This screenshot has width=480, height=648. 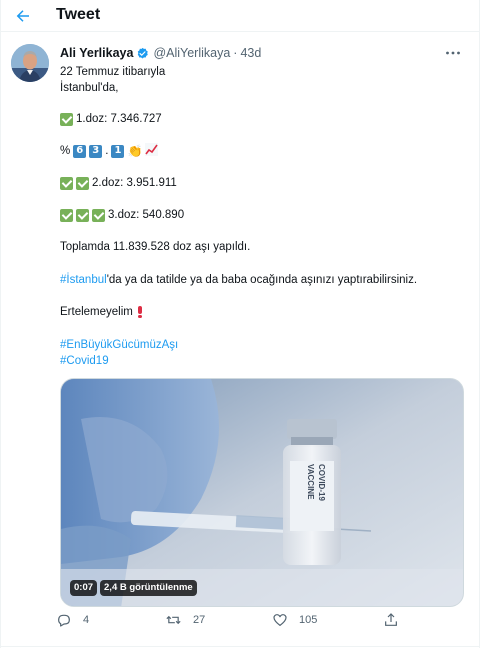 What do you see at coordinates (96, 151) in the screenshot?
I see `keycap-three-icon: 3` at bounding box center [96, 151].